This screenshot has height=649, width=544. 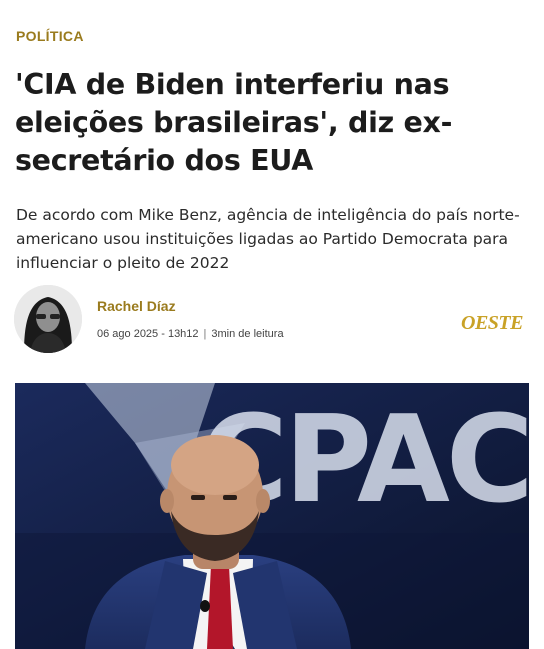 What do you see at coordinates (148, 334) in the screenshot?
I see `publish-date: 06 ago 2025 - 13h12` at bounding box center [148, 334].